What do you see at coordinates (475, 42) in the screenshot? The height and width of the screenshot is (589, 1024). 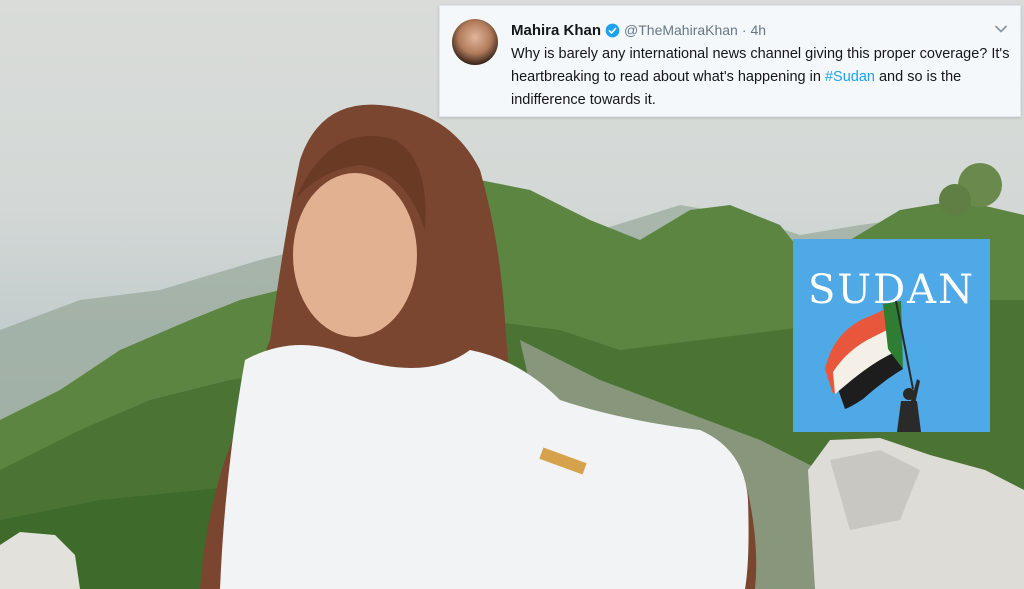 I see `avatar` at bounding box center [475, 42].